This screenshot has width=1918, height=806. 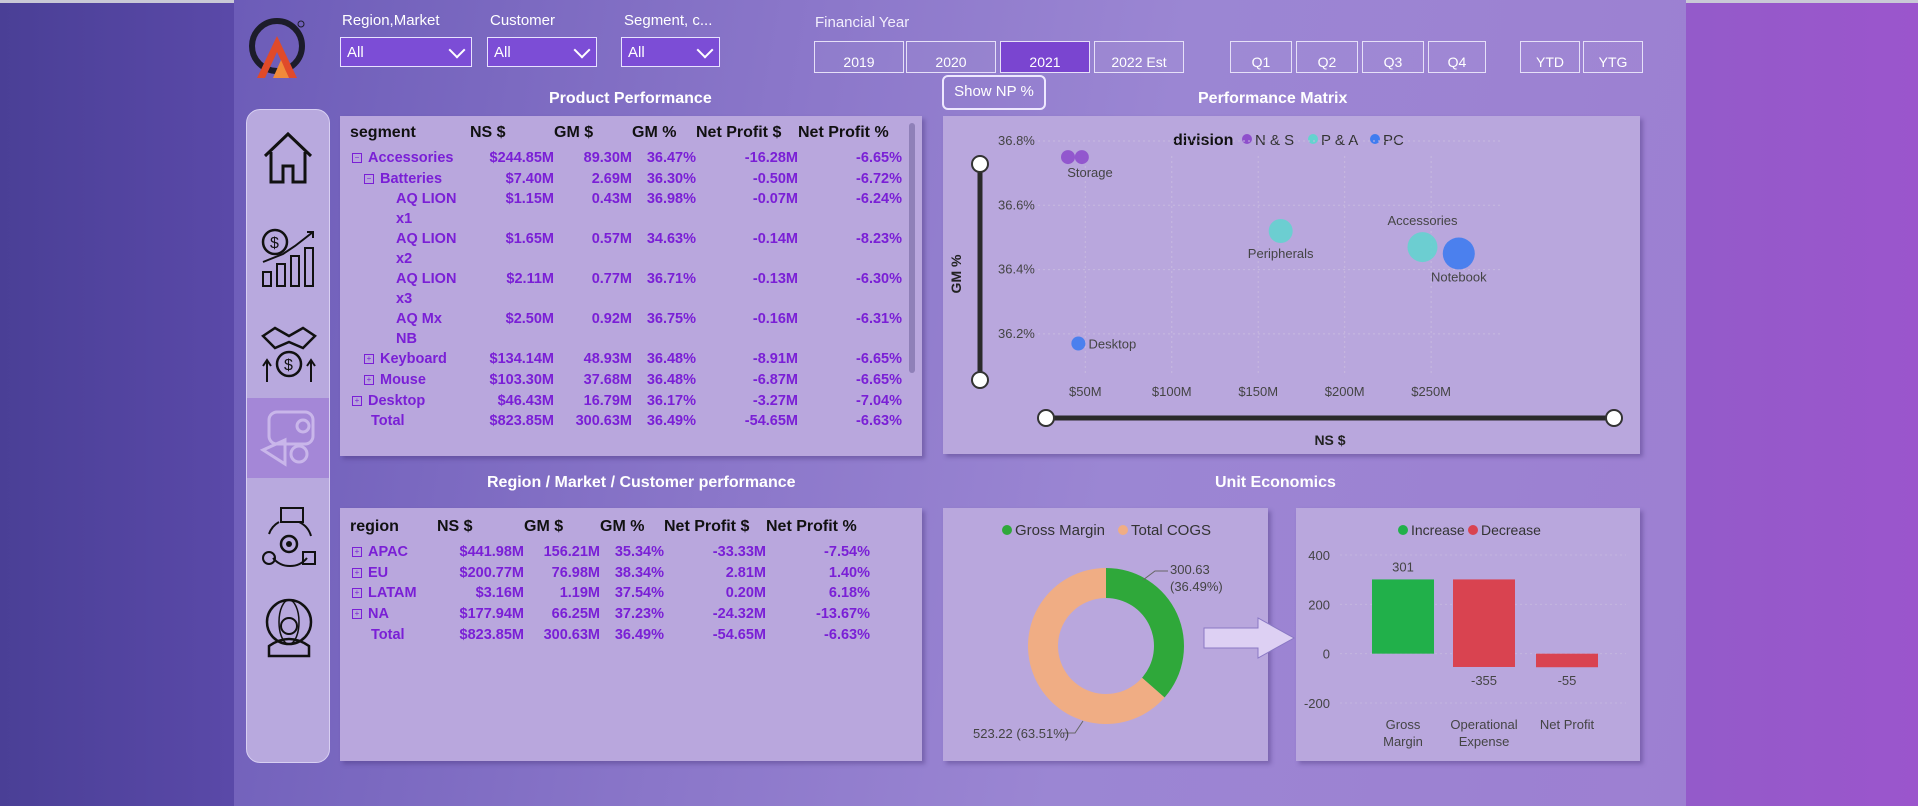 I want to click on quarter-button-q1: Q1, so click(x=1261, y=57).